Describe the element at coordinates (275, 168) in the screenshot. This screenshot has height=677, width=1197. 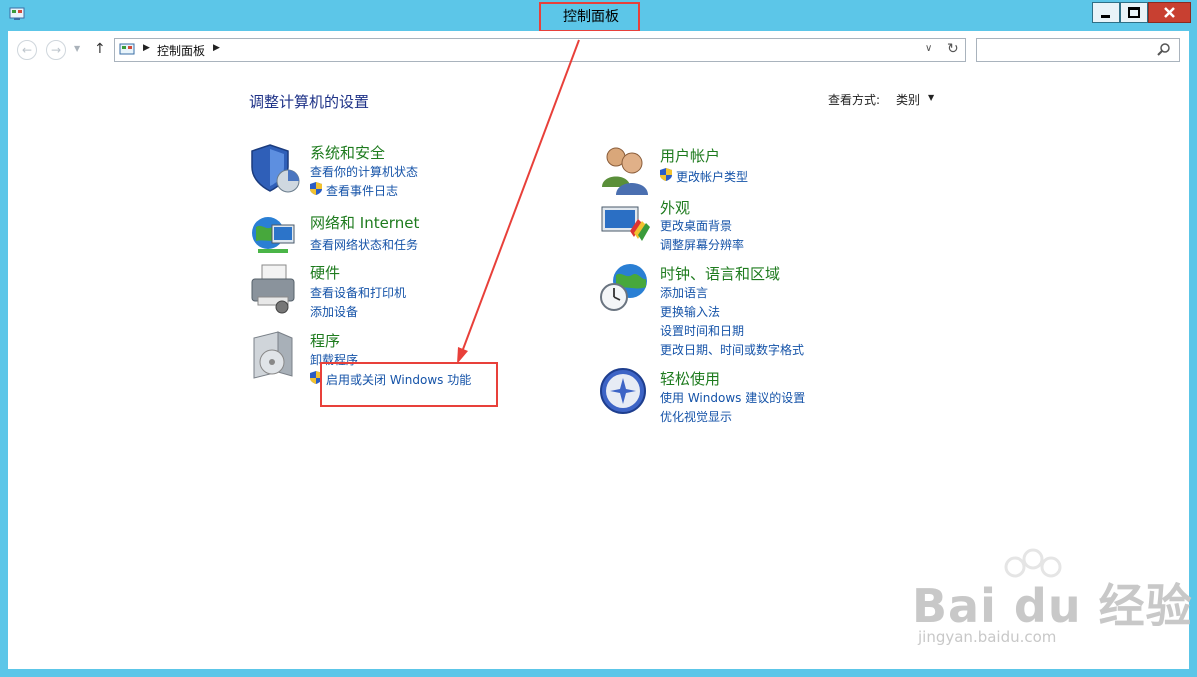
I see `shield-security-icon` at that location.